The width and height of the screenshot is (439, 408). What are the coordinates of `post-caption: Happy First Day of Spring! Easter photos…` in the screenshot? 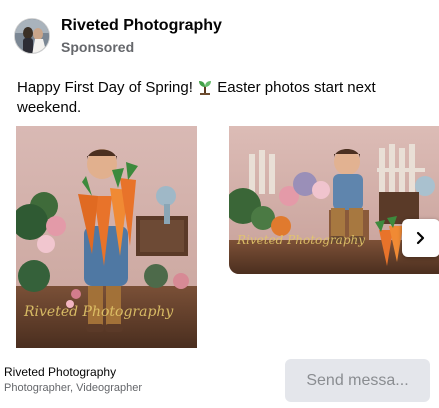 It's located at (217, 98).